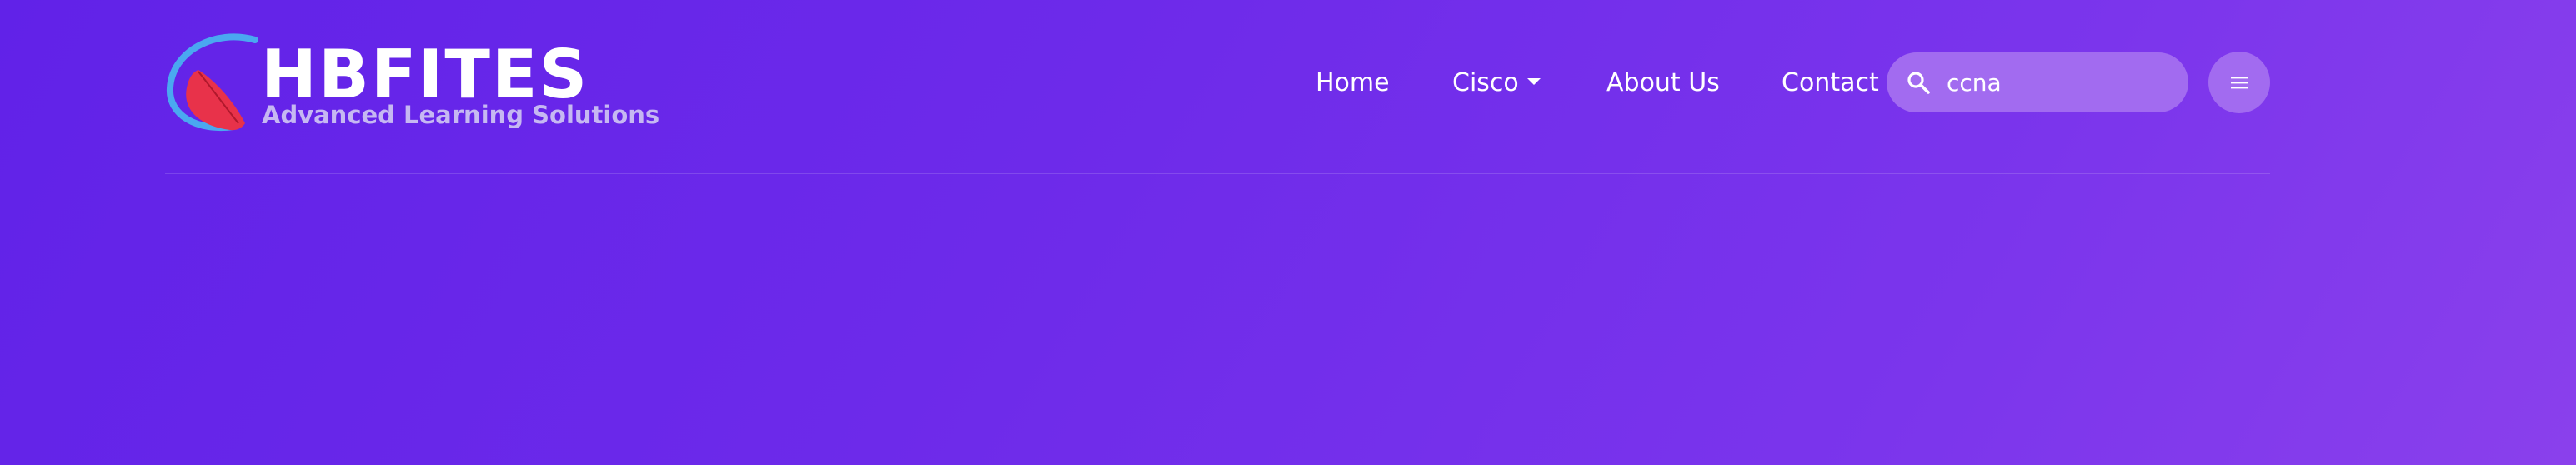 This screenshot has height=465, width=2576. I want to click on logo-mark-icon, so click(212, 82).